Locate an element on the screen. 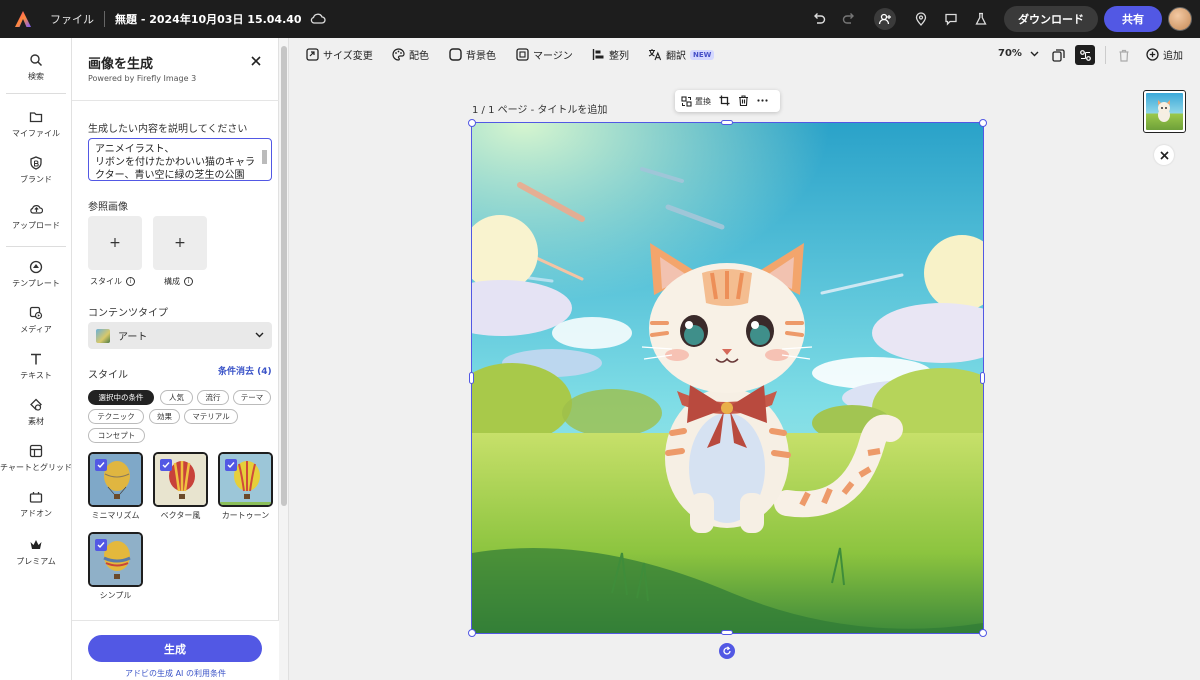  rail-label: アドオン is located at coordinates (36, 513).